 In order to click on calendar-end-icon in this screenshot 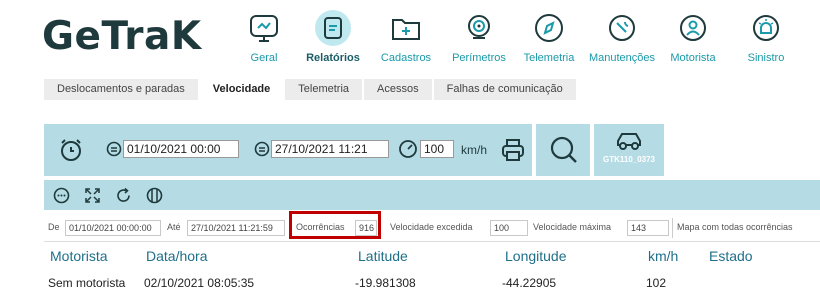, I will do `click(262, 149)`.